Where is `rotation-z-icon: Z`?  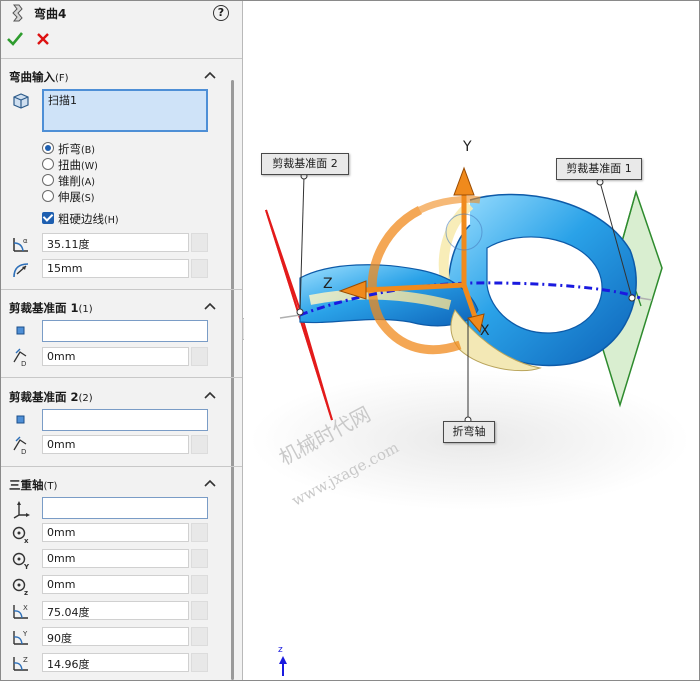
rotation-z-icon: Z is located at coordinates (20, 663).